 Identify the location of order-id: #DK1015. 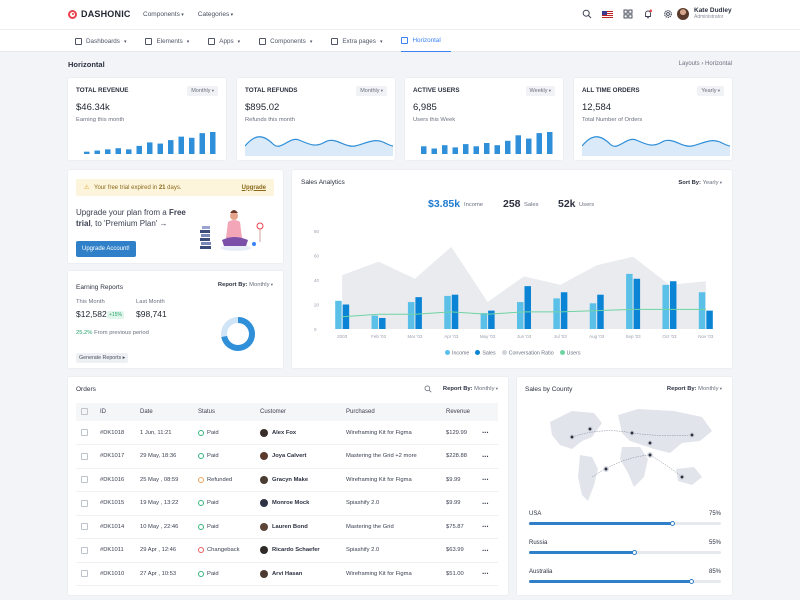
(120, 503).